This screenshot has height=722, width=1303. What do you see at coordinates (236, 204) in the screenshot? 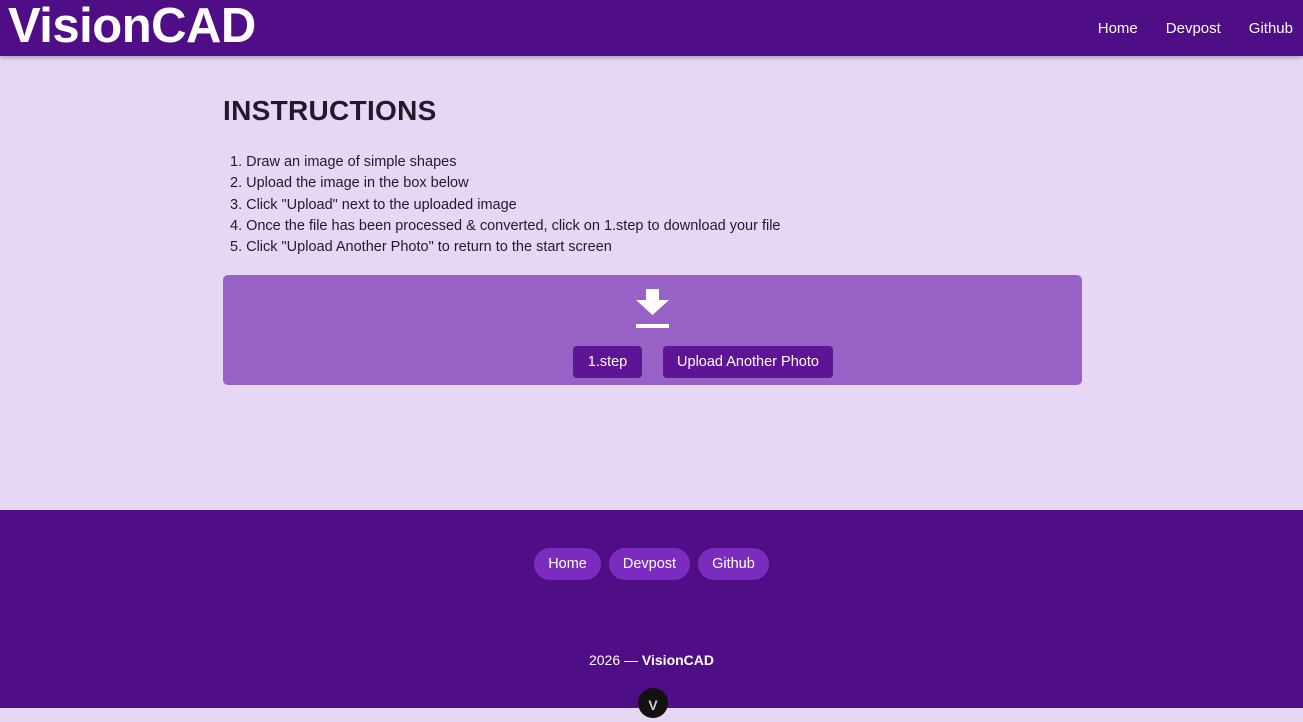
I see `step-number: 3.` at bounding box center [236, 204].